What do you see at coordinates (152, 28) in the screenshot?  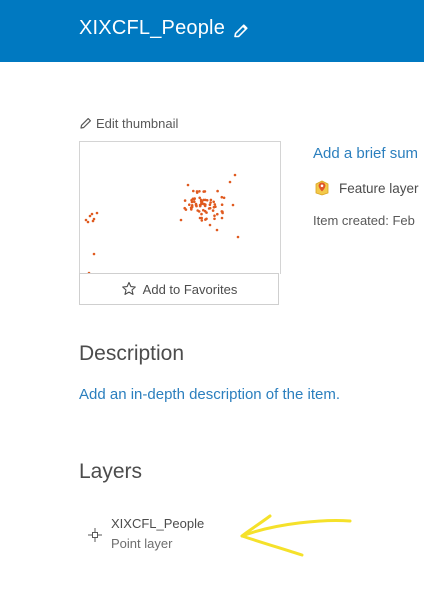 I see `page-title: XIXCFL_People` at bounding box center [152, 28].